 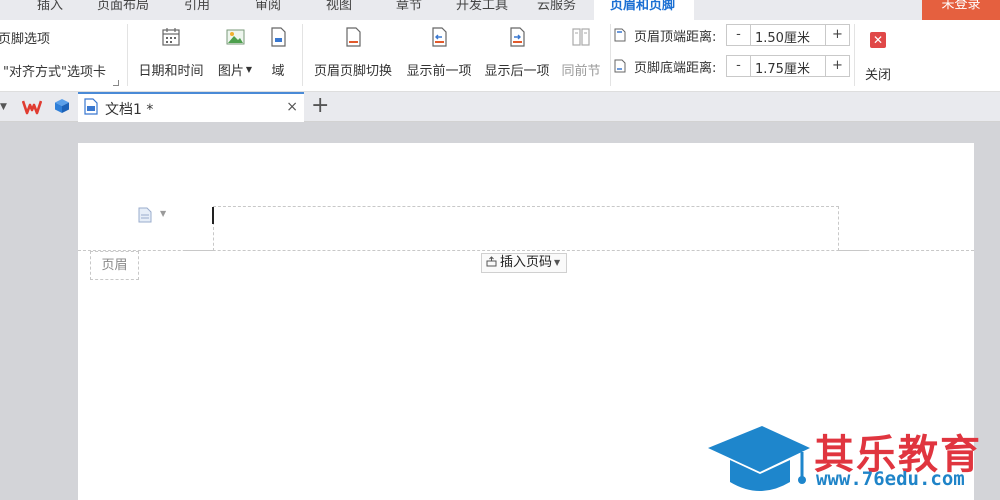 I want to click on insert-page-number-label: 插入页码, so click(x=526, y=262).